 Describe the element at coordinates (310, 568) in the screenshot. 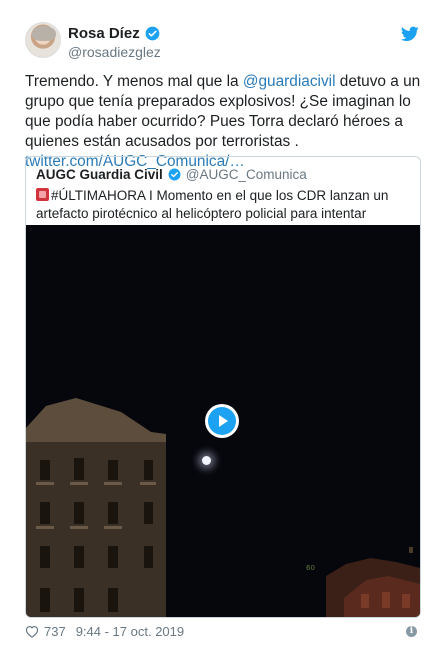

I see `video-overlay-text: 60` at that location.